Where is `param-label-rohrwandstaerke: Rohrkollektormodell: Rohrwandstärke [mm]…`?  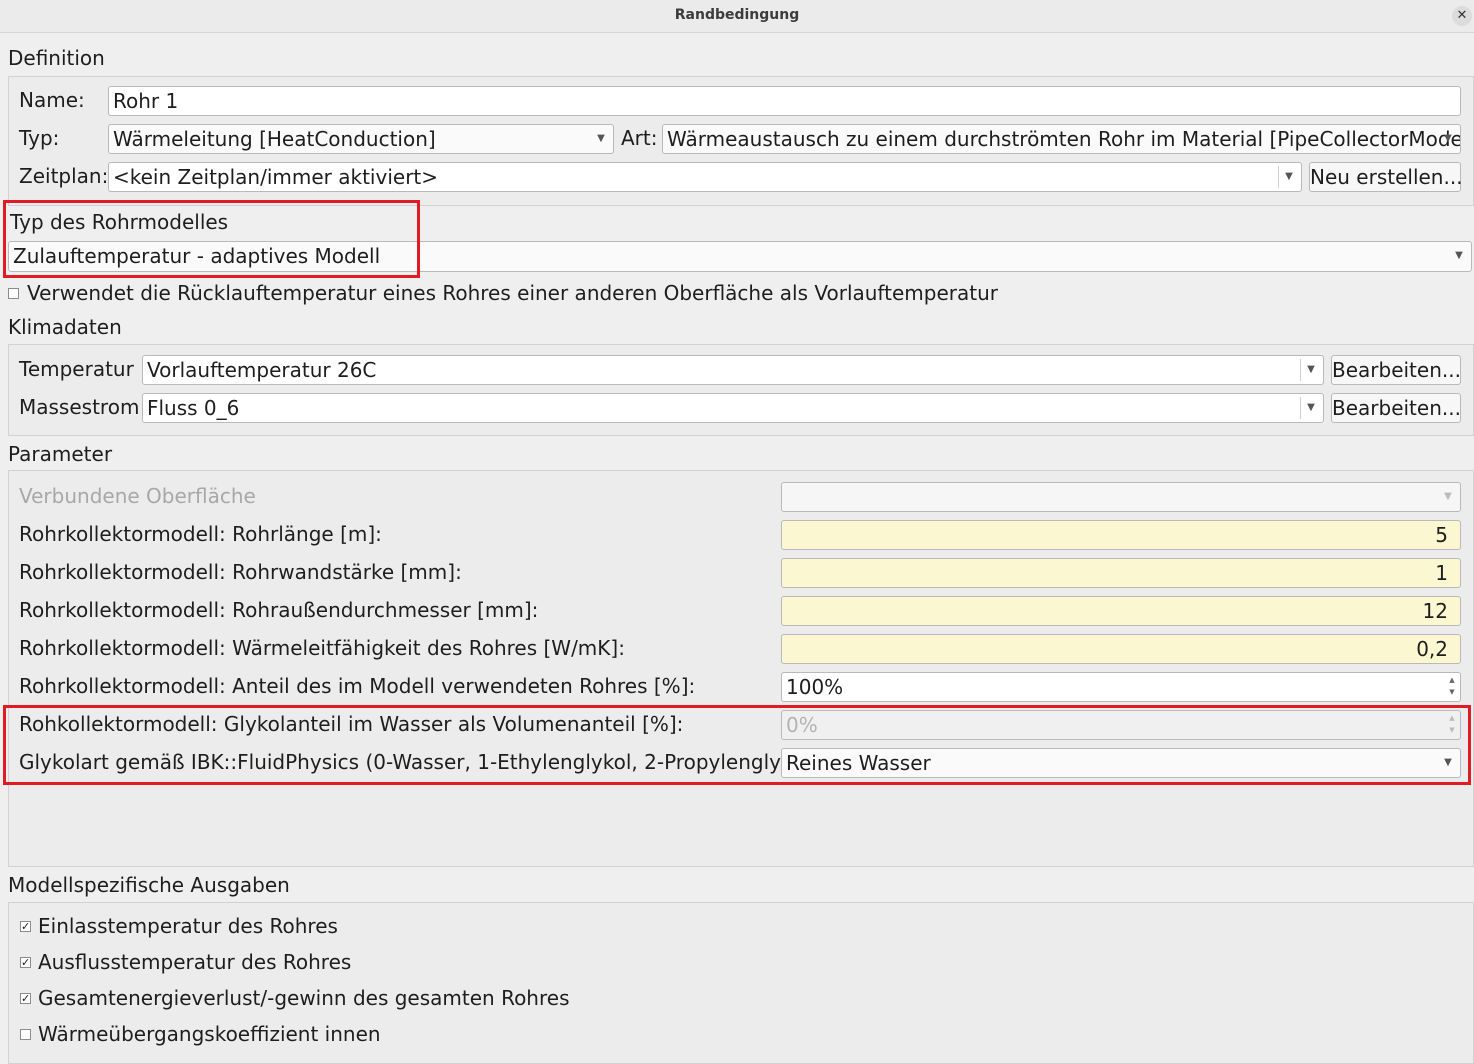
param-label-rohrwandstaerke: Rohrkollektormodell: Rohrwandstärke [mm]… is located at coordinates (240, 572).